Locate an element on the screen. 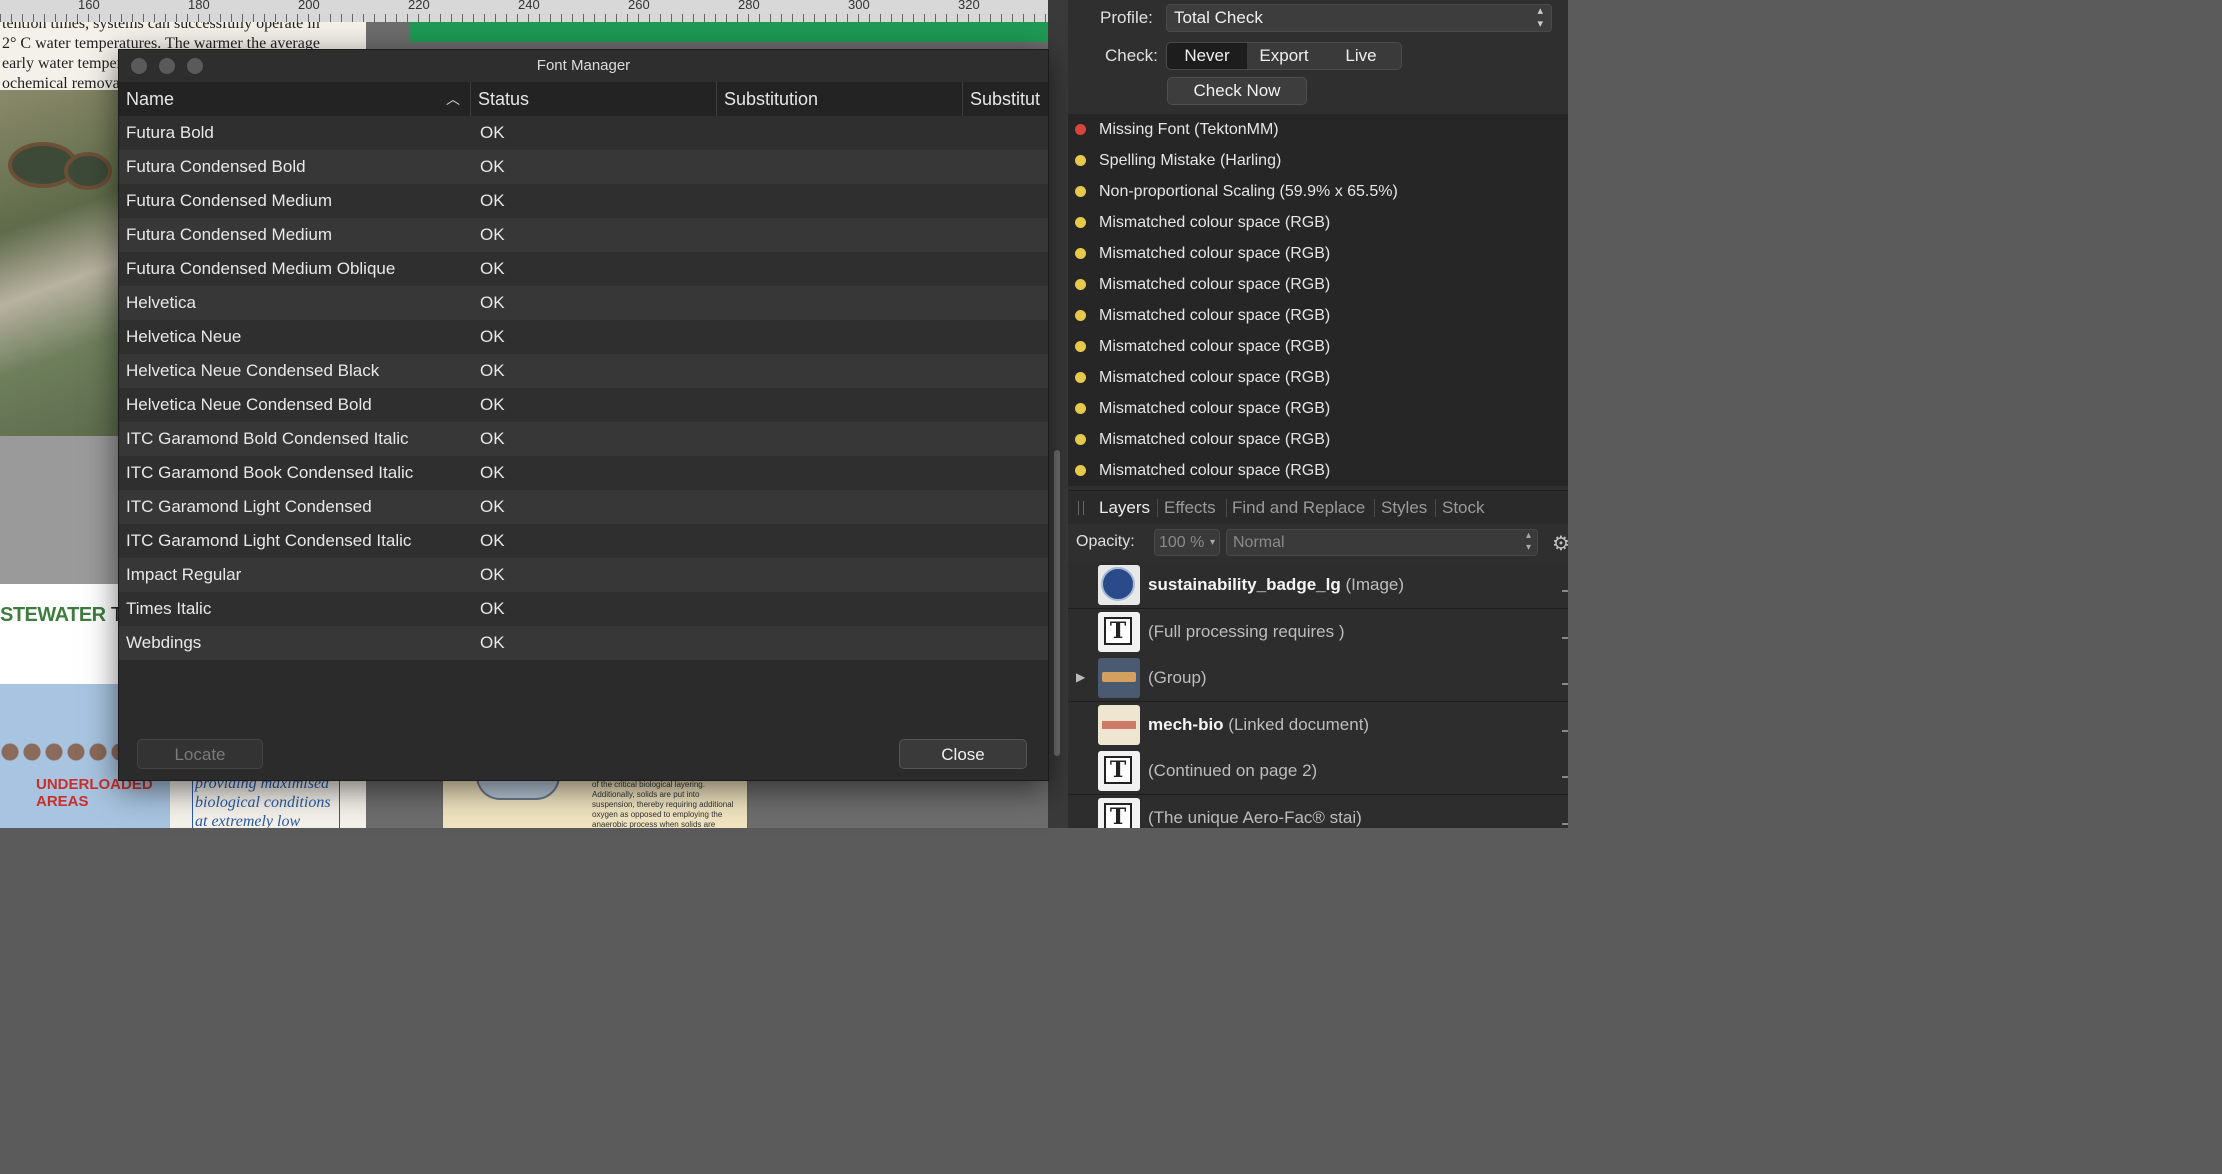 The image size is (2222, 1174). layer-name: (Continued on page 2) is located at coordinates (1232, 771).